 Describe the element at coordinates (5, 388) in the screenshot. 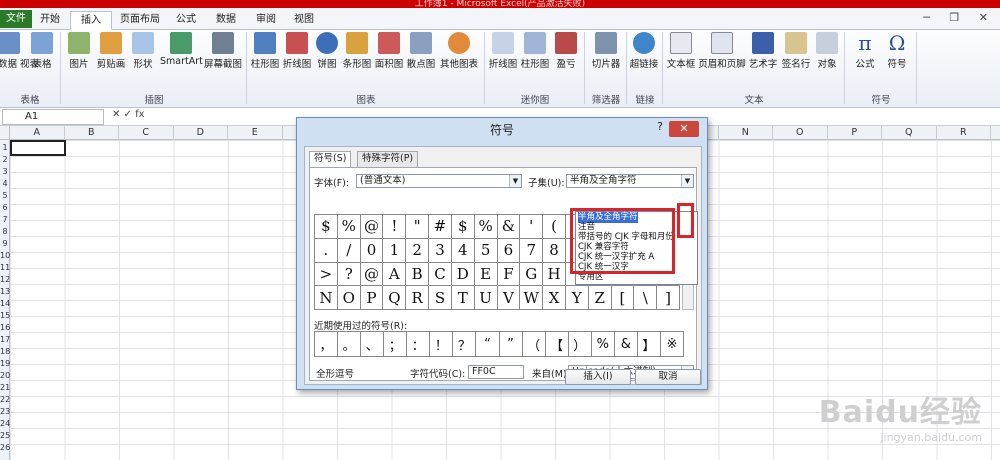

I see `row-header: 21` at that location.